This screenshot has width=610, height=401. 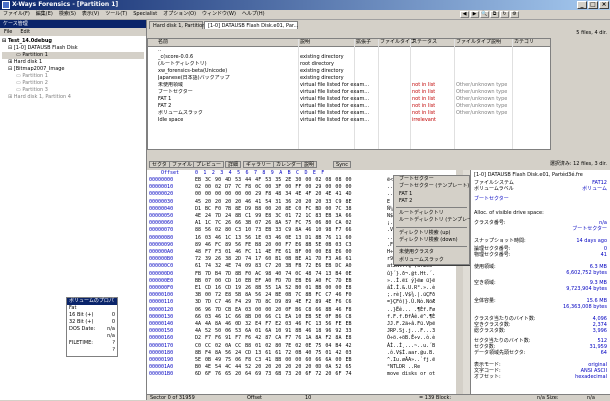 What do you see at coordinates (25, 32) in the screenshot?
I see `case-menu-edit: Edit` at bounding box center [25, 32].